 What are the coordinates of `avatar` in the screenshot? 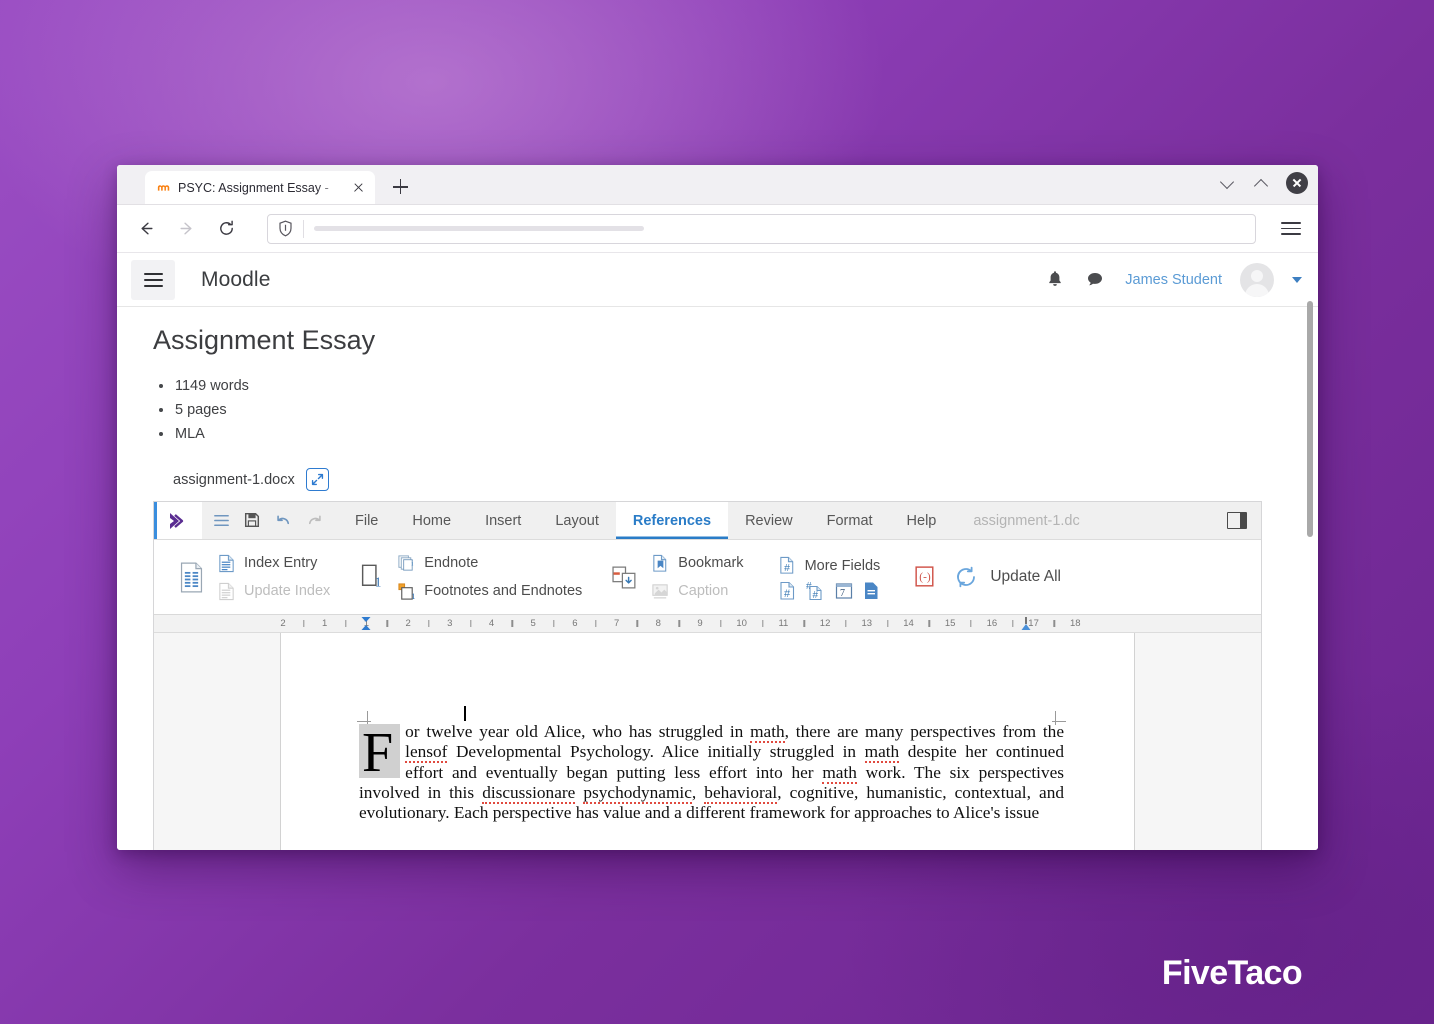 It's located at (1257, 279).